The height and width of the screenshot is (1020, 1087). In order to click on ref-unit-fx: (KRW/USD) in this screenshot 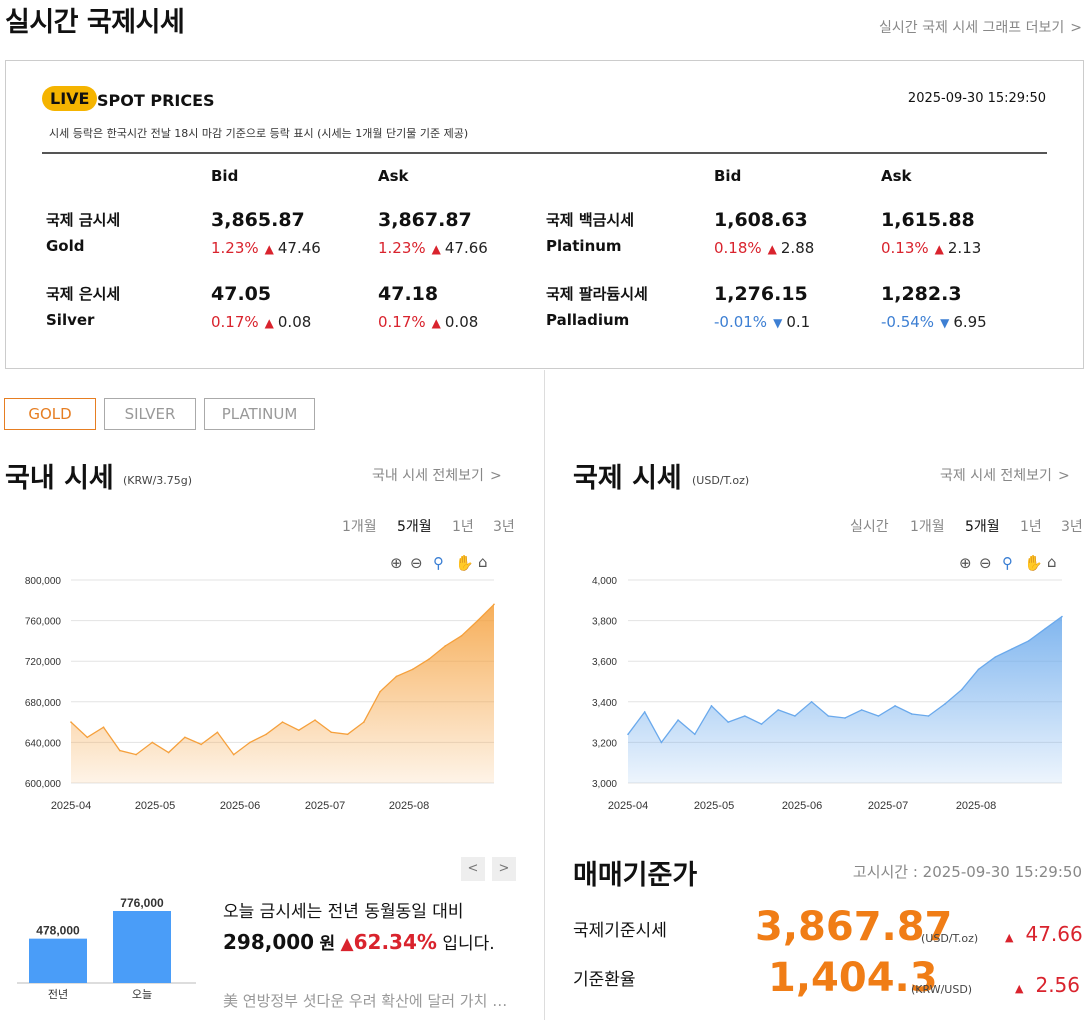, I will do `click(942, 989)`.